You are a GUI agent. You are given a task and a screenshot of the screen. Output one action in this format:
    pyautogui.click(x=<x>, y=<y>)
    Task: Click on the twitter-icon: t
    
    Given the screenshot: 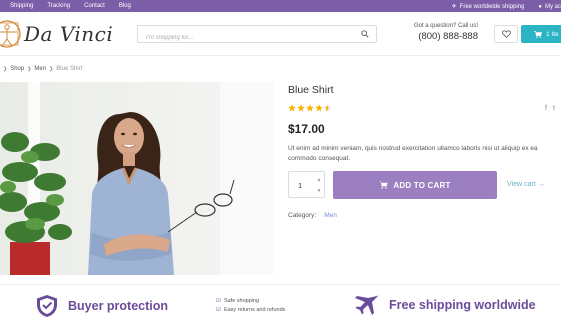 What is the action you would take?
    pyautogui.click(x=554, y=108)
    